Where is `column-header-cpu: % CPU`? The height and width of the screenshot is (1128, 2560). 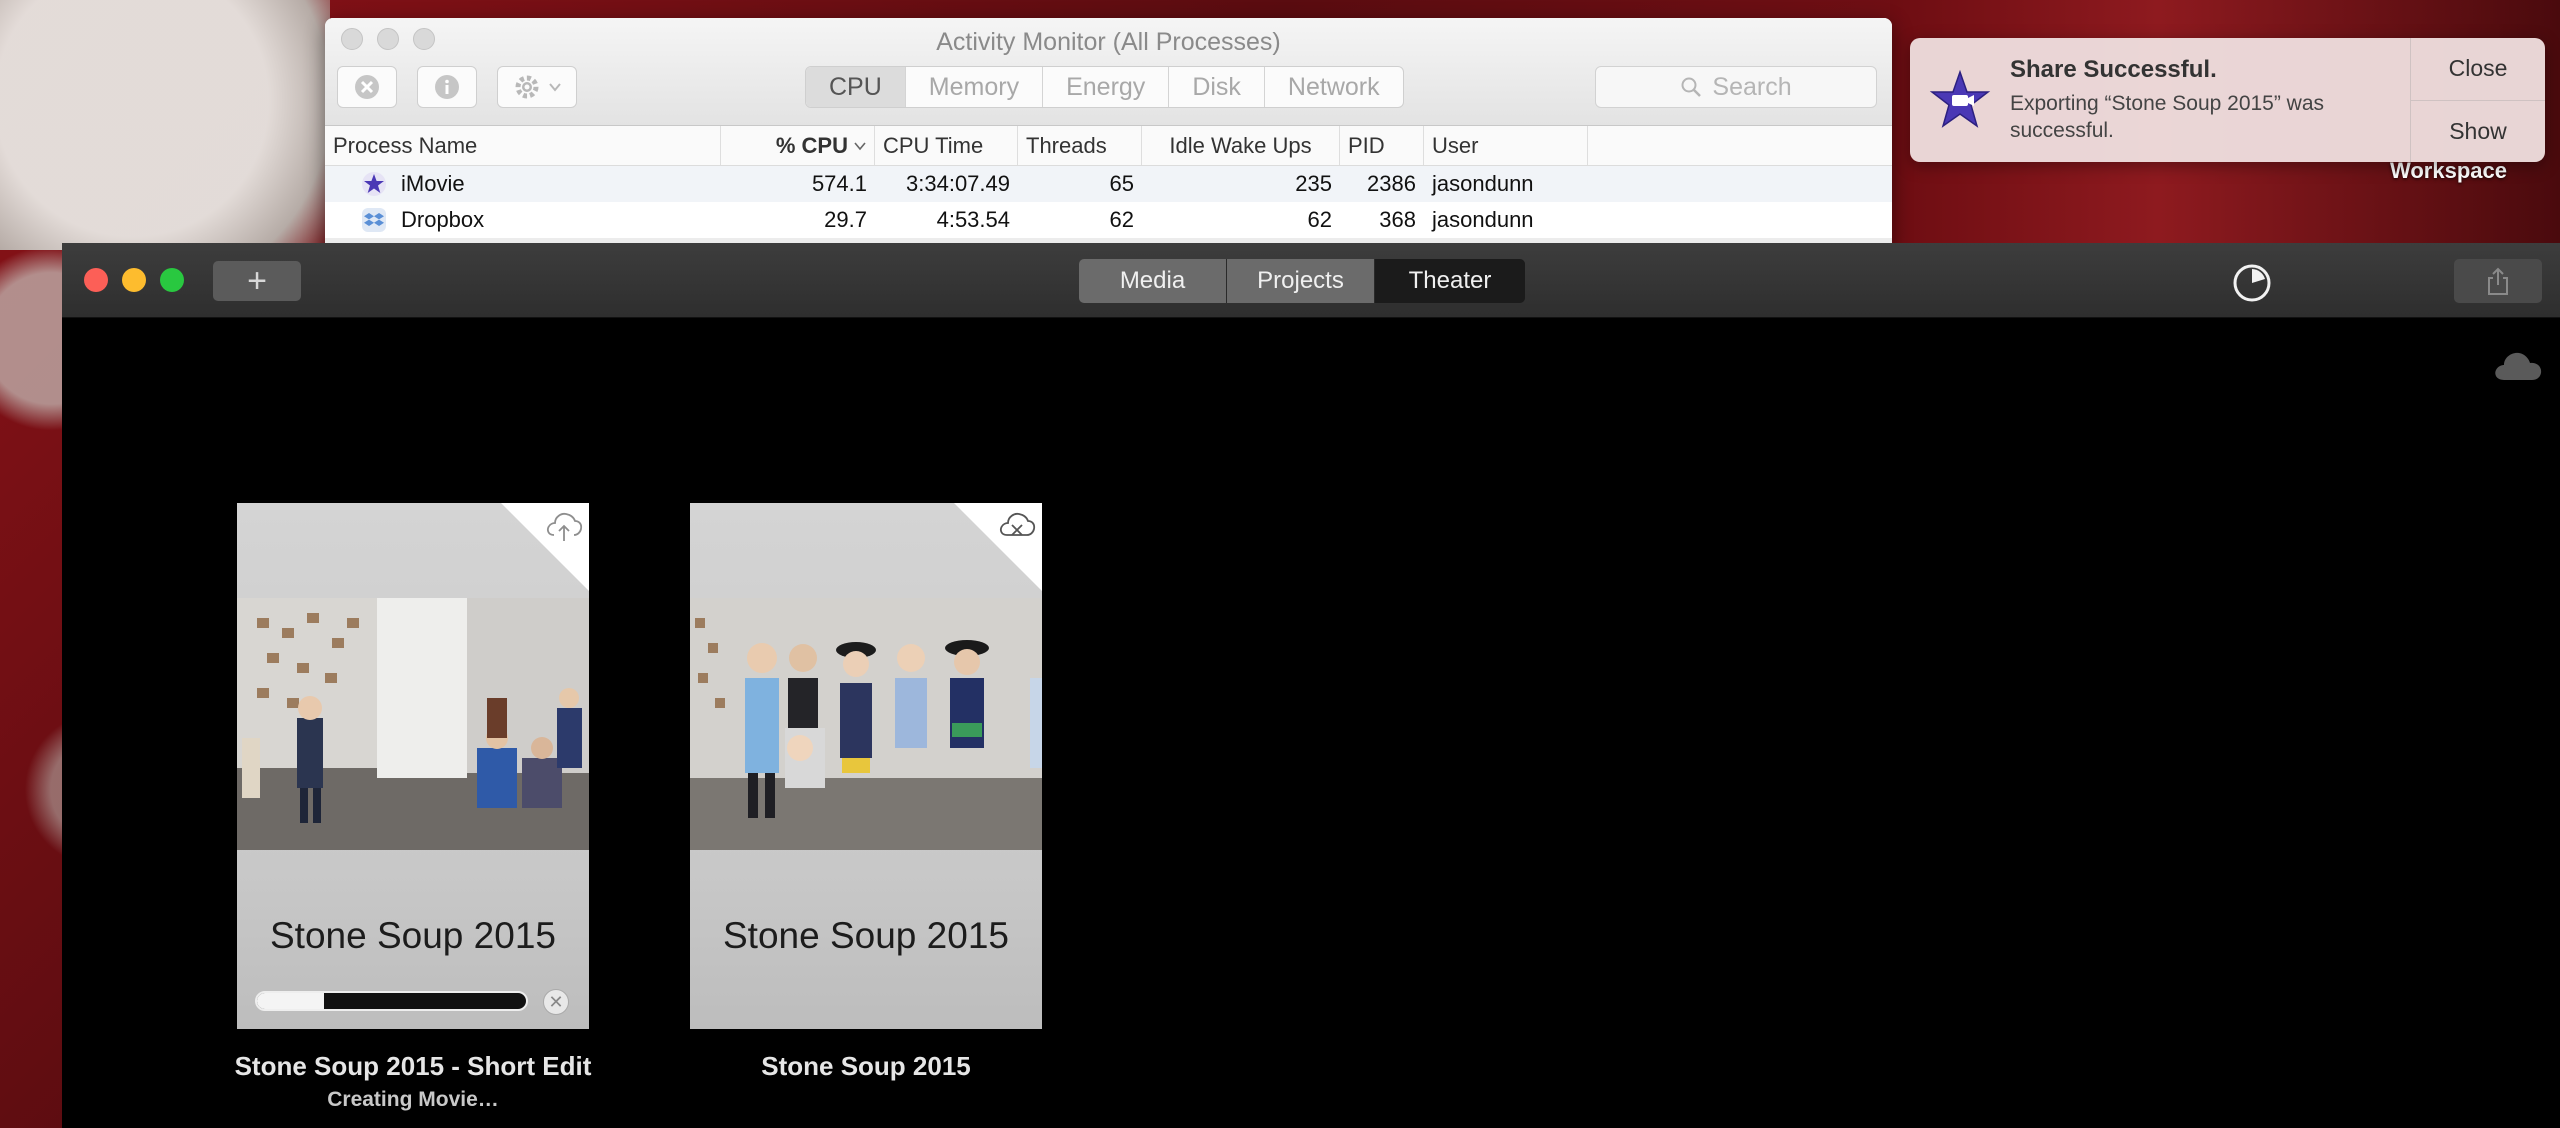 column-header-cpu: % CPU is located at coordinates (798, 145).